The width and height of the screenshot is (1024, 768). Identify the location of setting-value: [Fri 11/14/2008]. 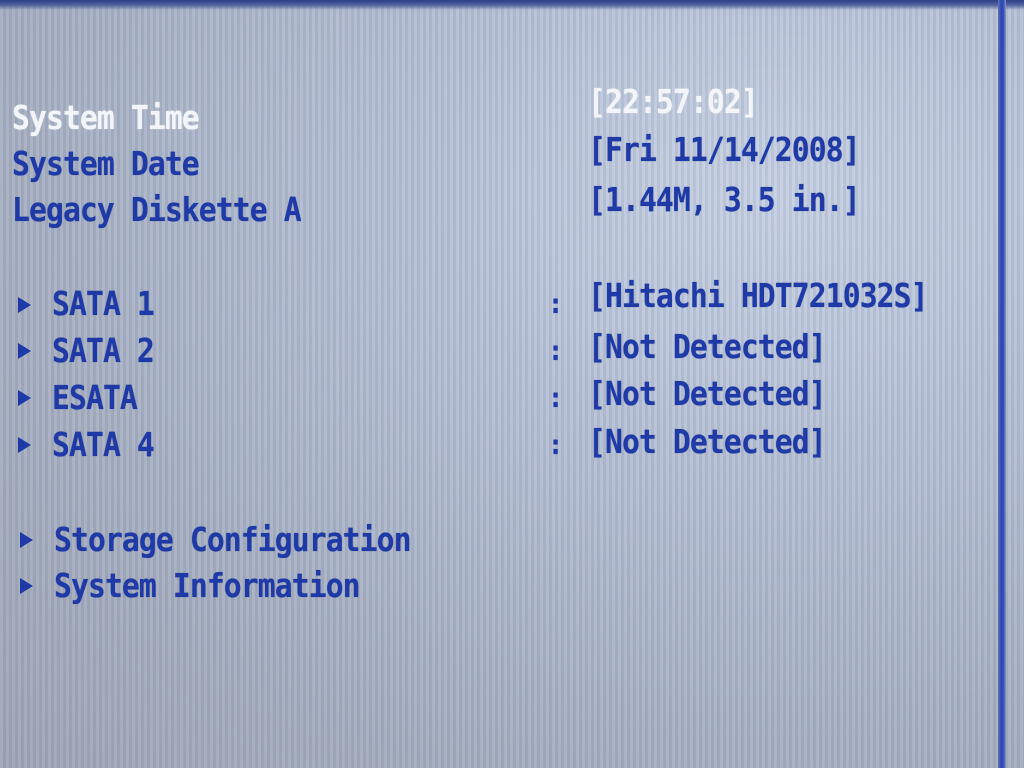
(724, 150).